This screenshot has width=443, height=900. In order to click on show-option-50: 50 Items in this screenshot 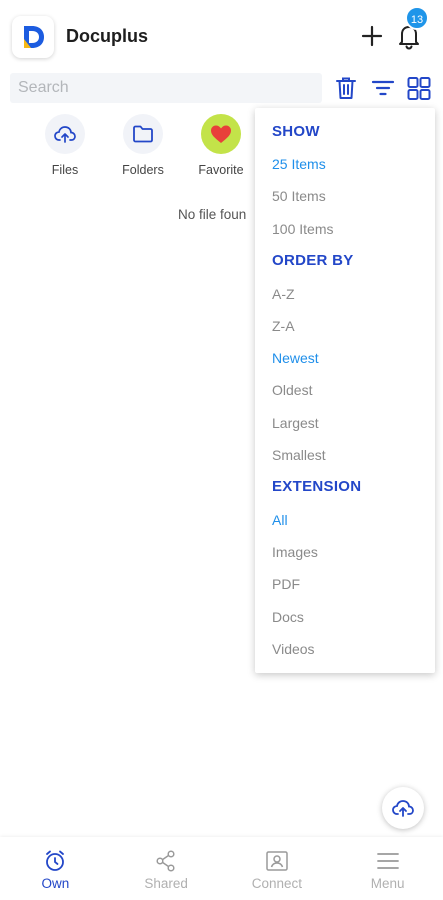, I will do `click(299, 196)`.